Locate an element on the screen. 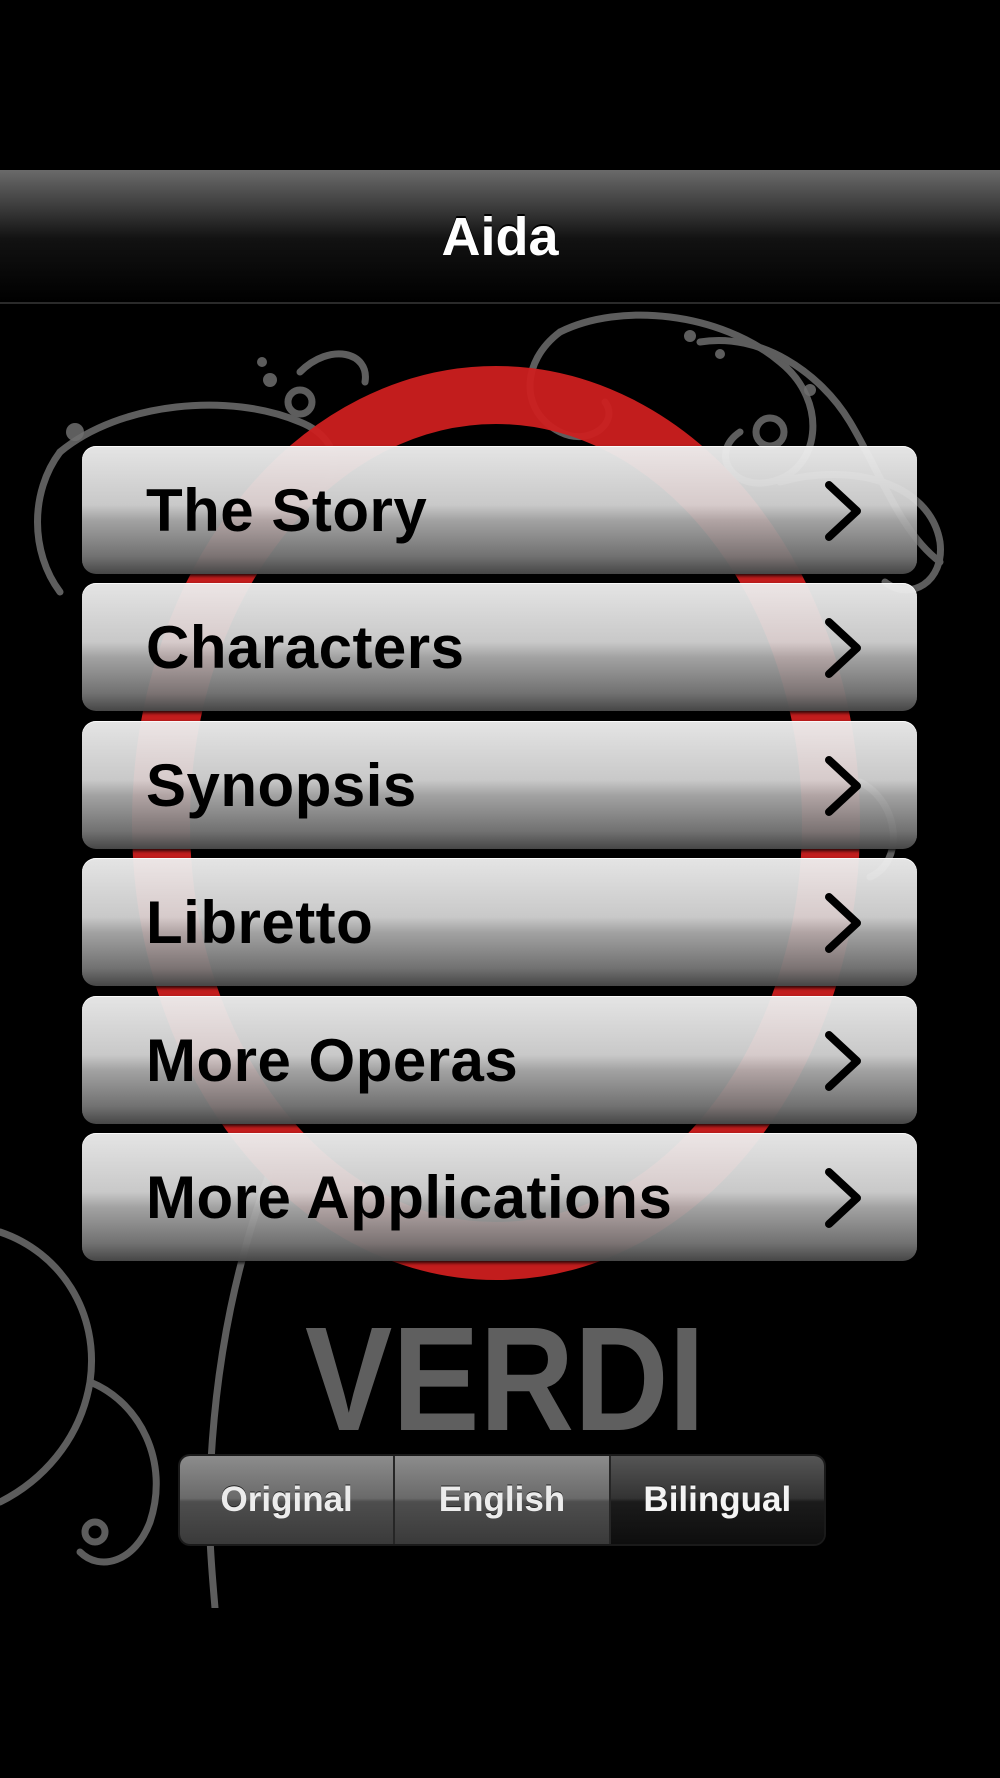  verdi-logo: VERDI is located at coordinates (505, 1368).